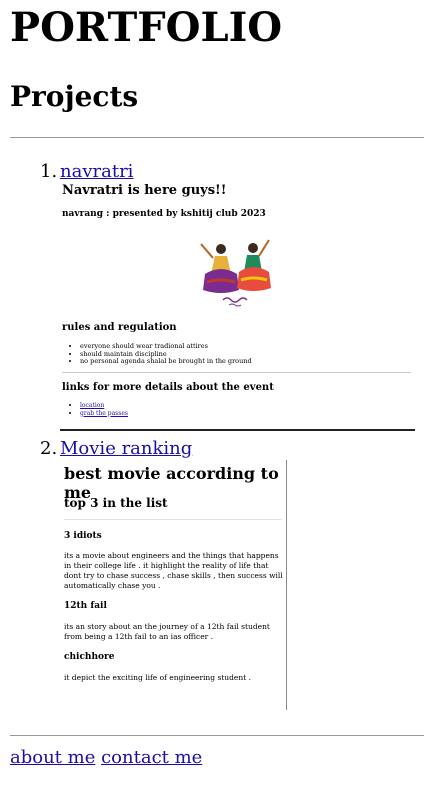  I want to click on movie-title: chichhore, so click(89, 657).